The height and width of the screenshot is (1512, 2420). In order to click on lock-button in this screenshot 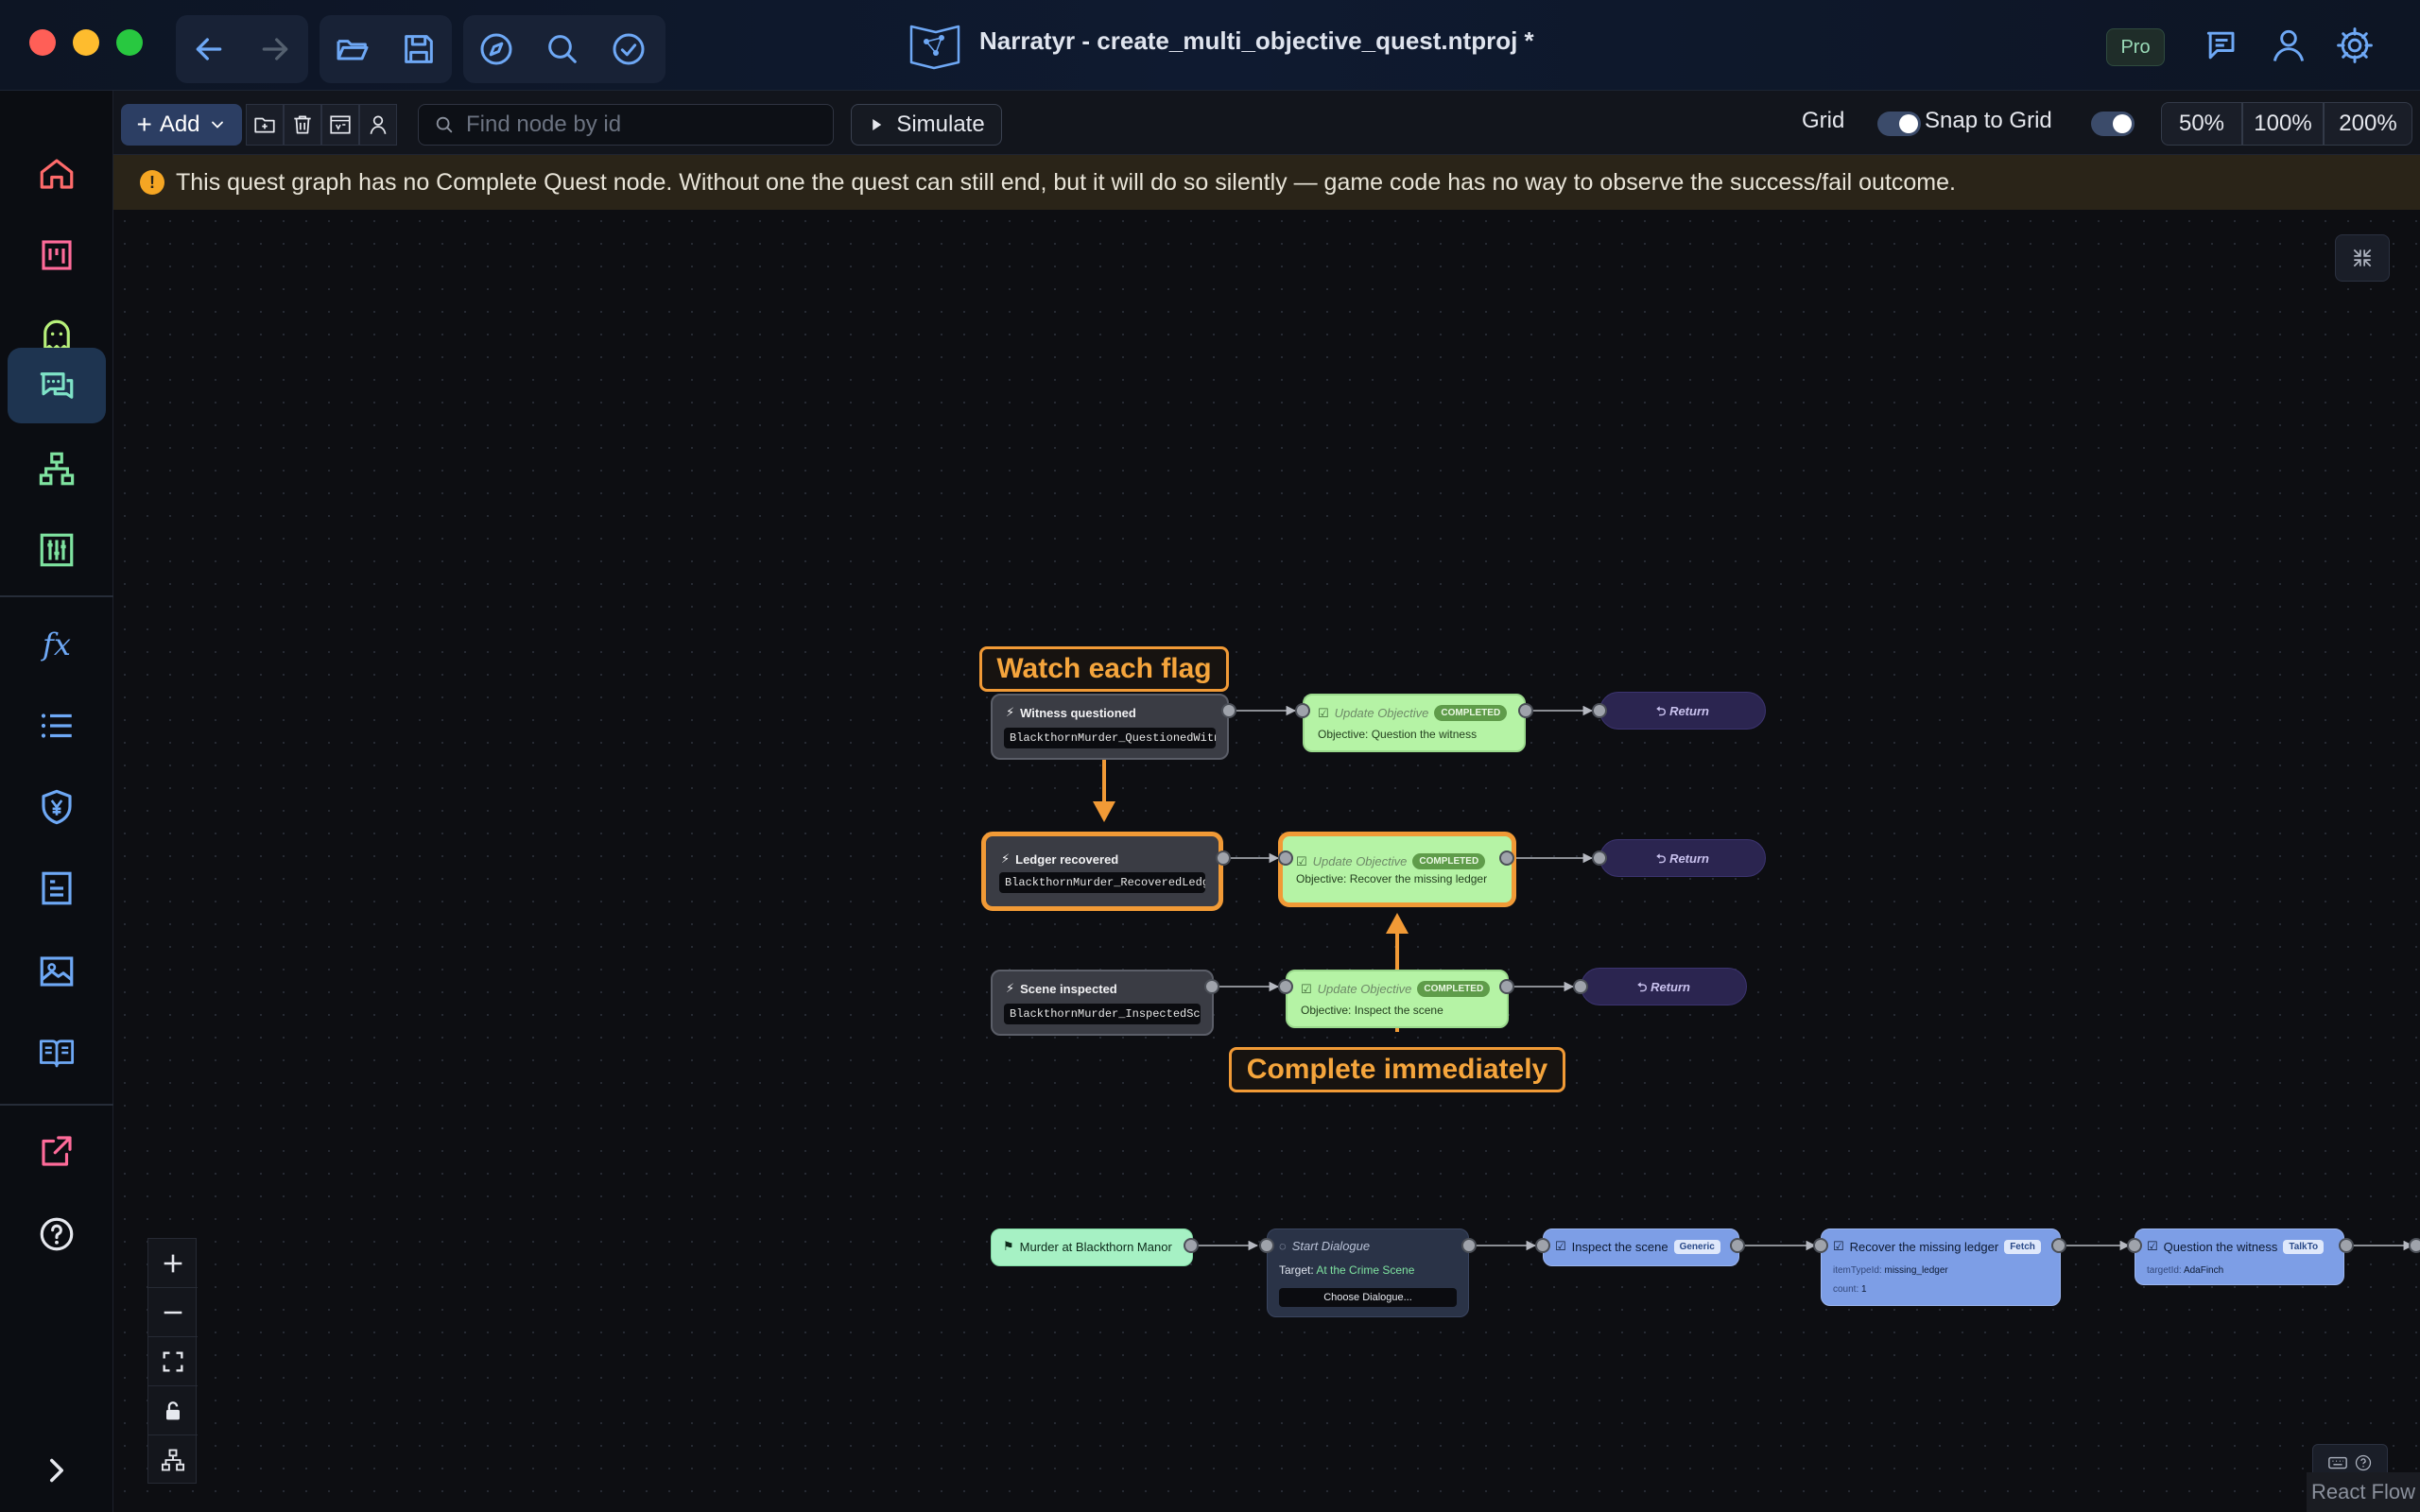, I will do `click(173, 1410)`.